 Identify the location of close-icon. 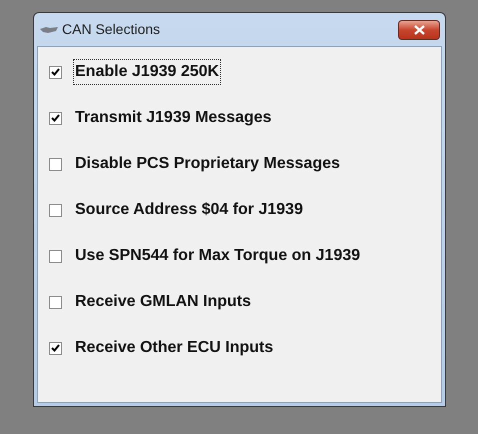
(419, 29).